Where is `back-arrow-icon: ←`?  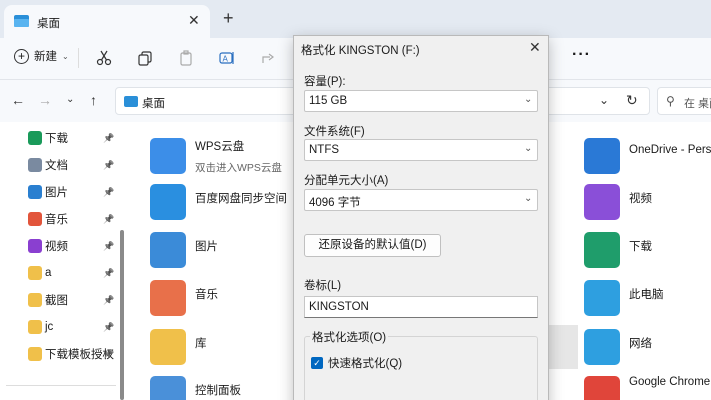
back-arrow-icon: ← is located at coordinates (18, 100).